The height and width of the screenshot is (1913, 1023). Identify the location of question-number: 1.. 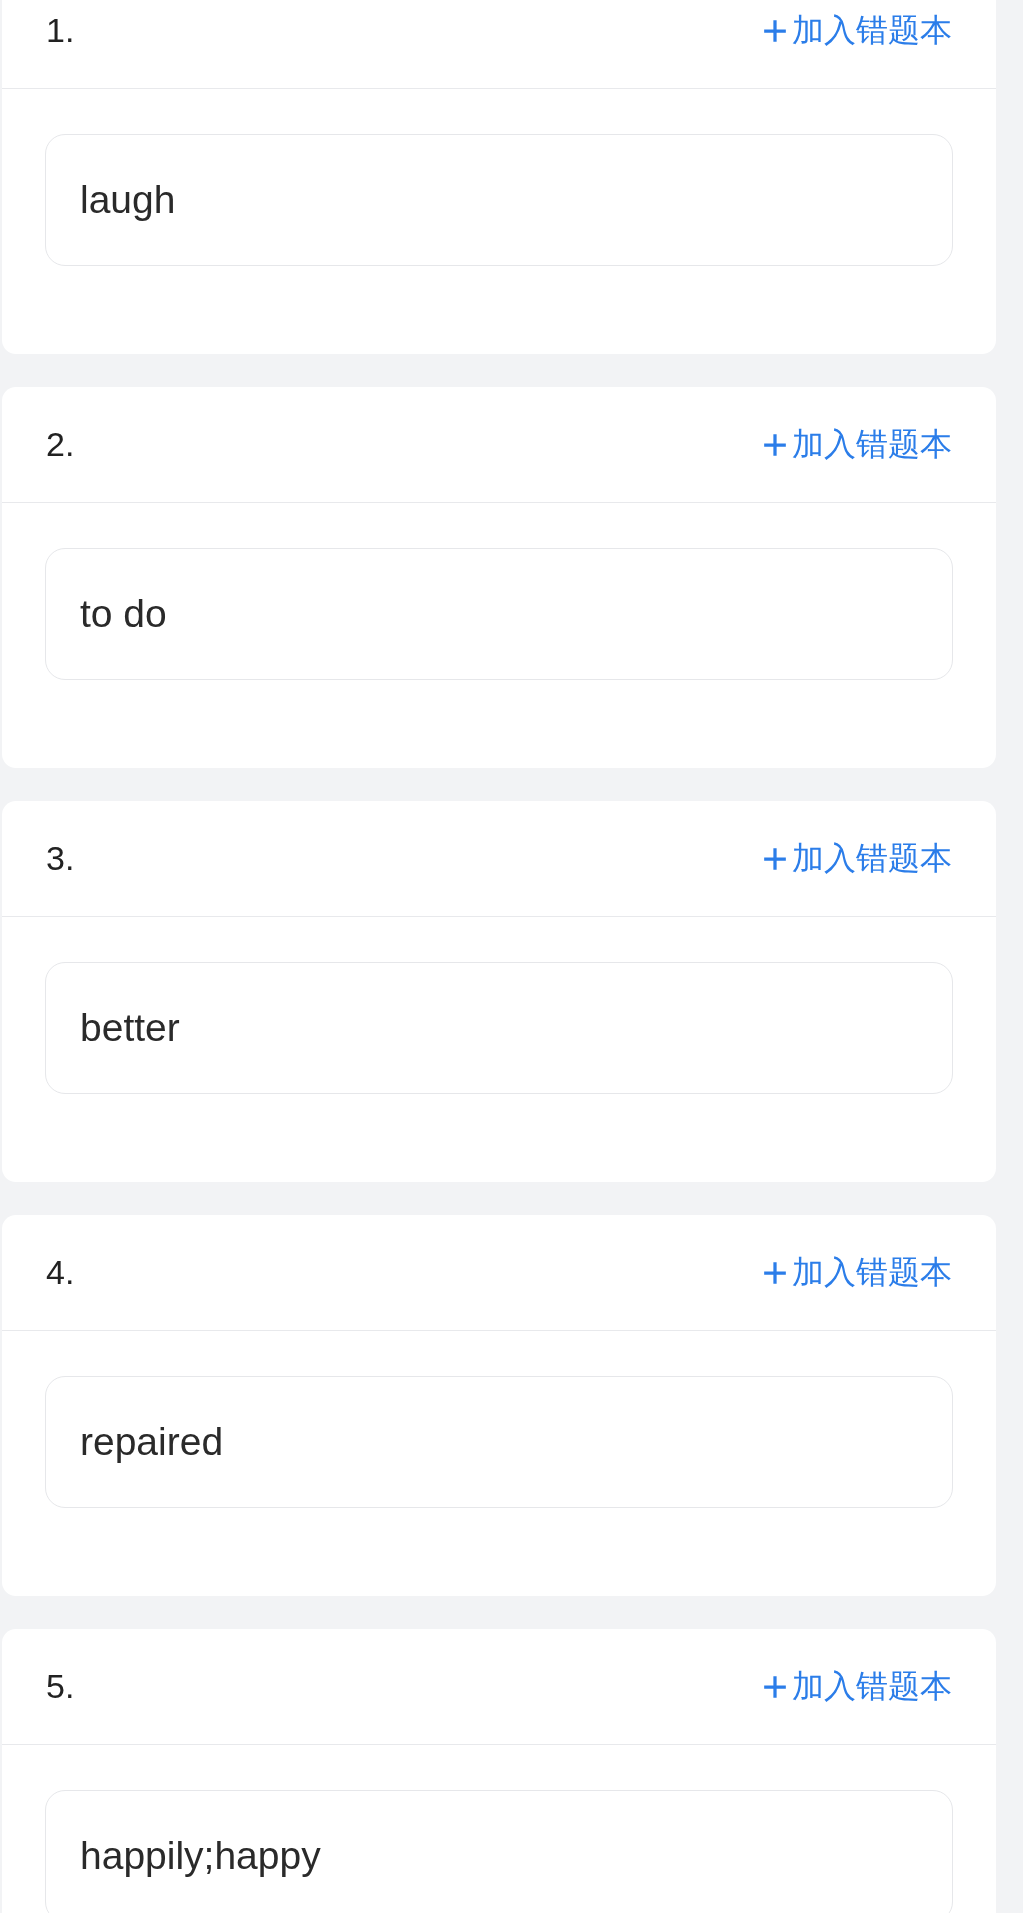
(60, 30).